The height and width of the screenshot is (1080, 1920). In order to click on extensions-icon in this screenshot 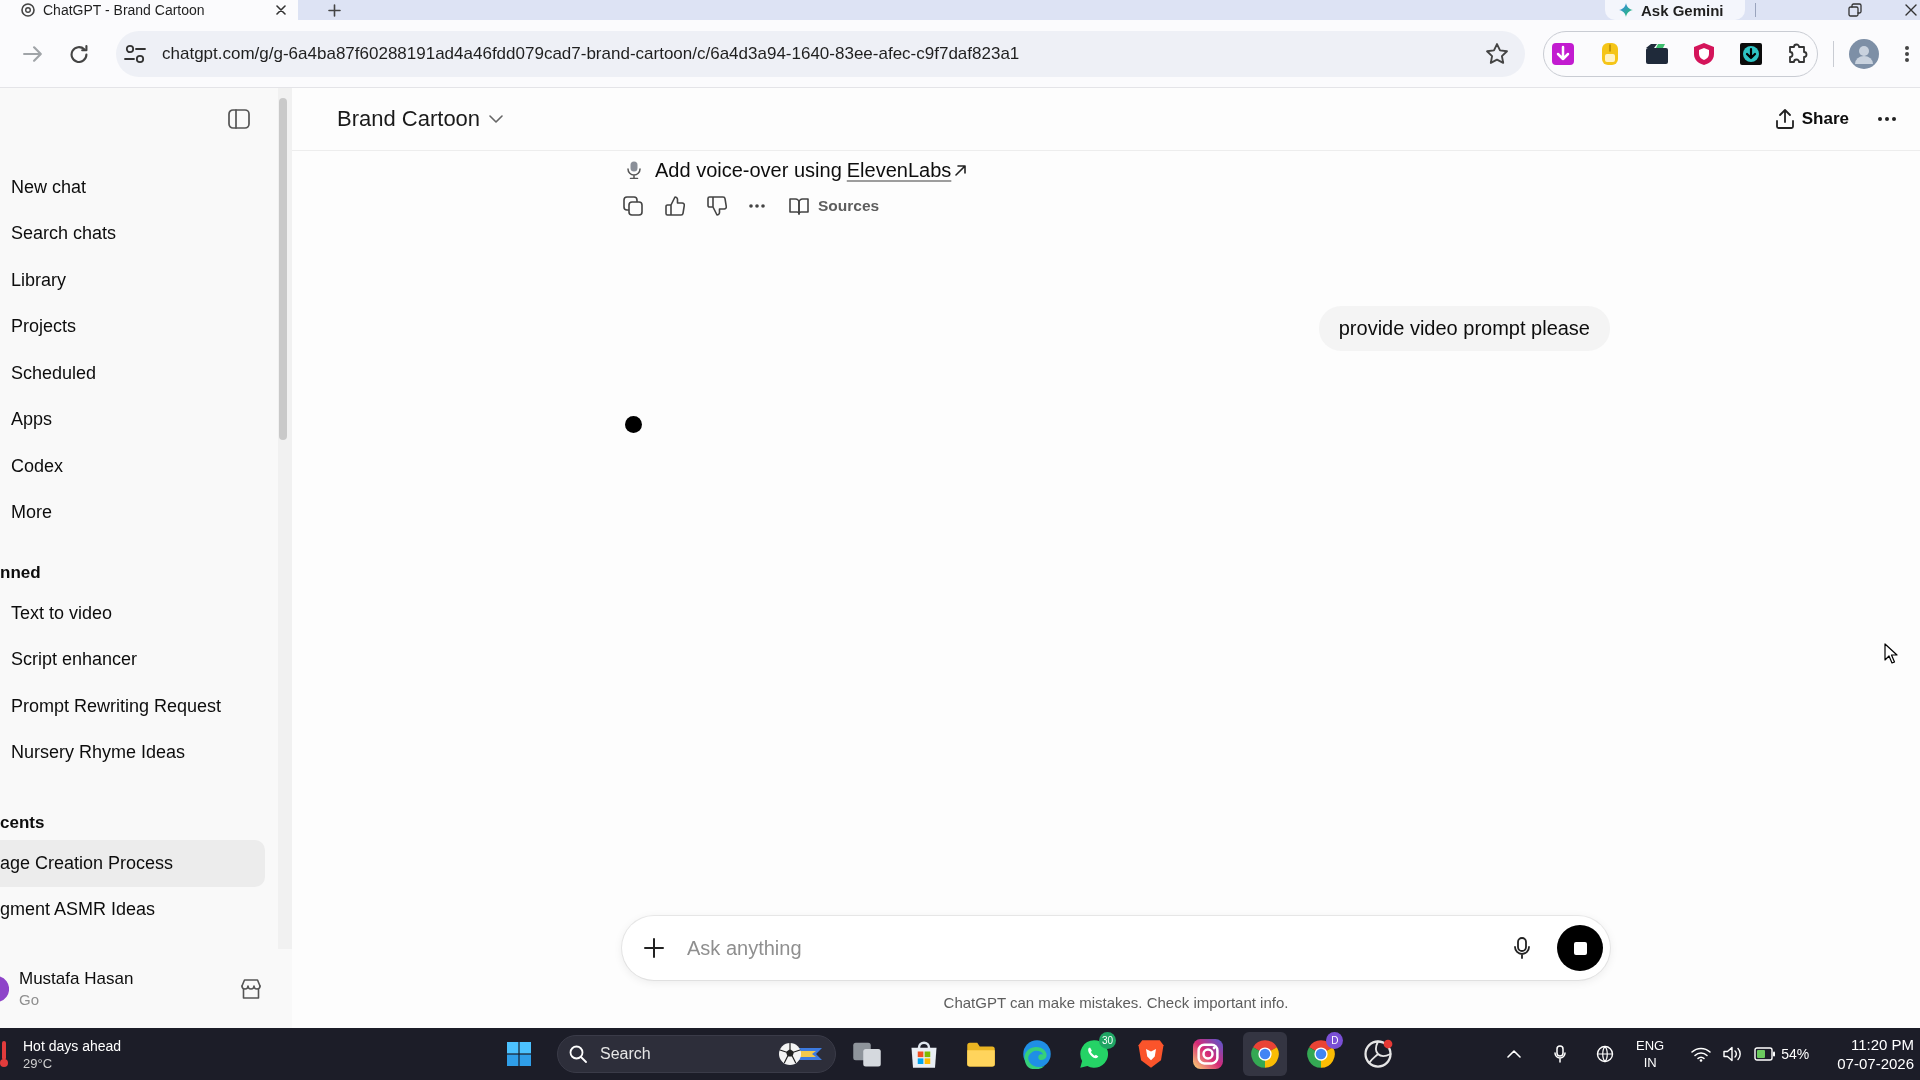, I will do `click(1798, 53)`.